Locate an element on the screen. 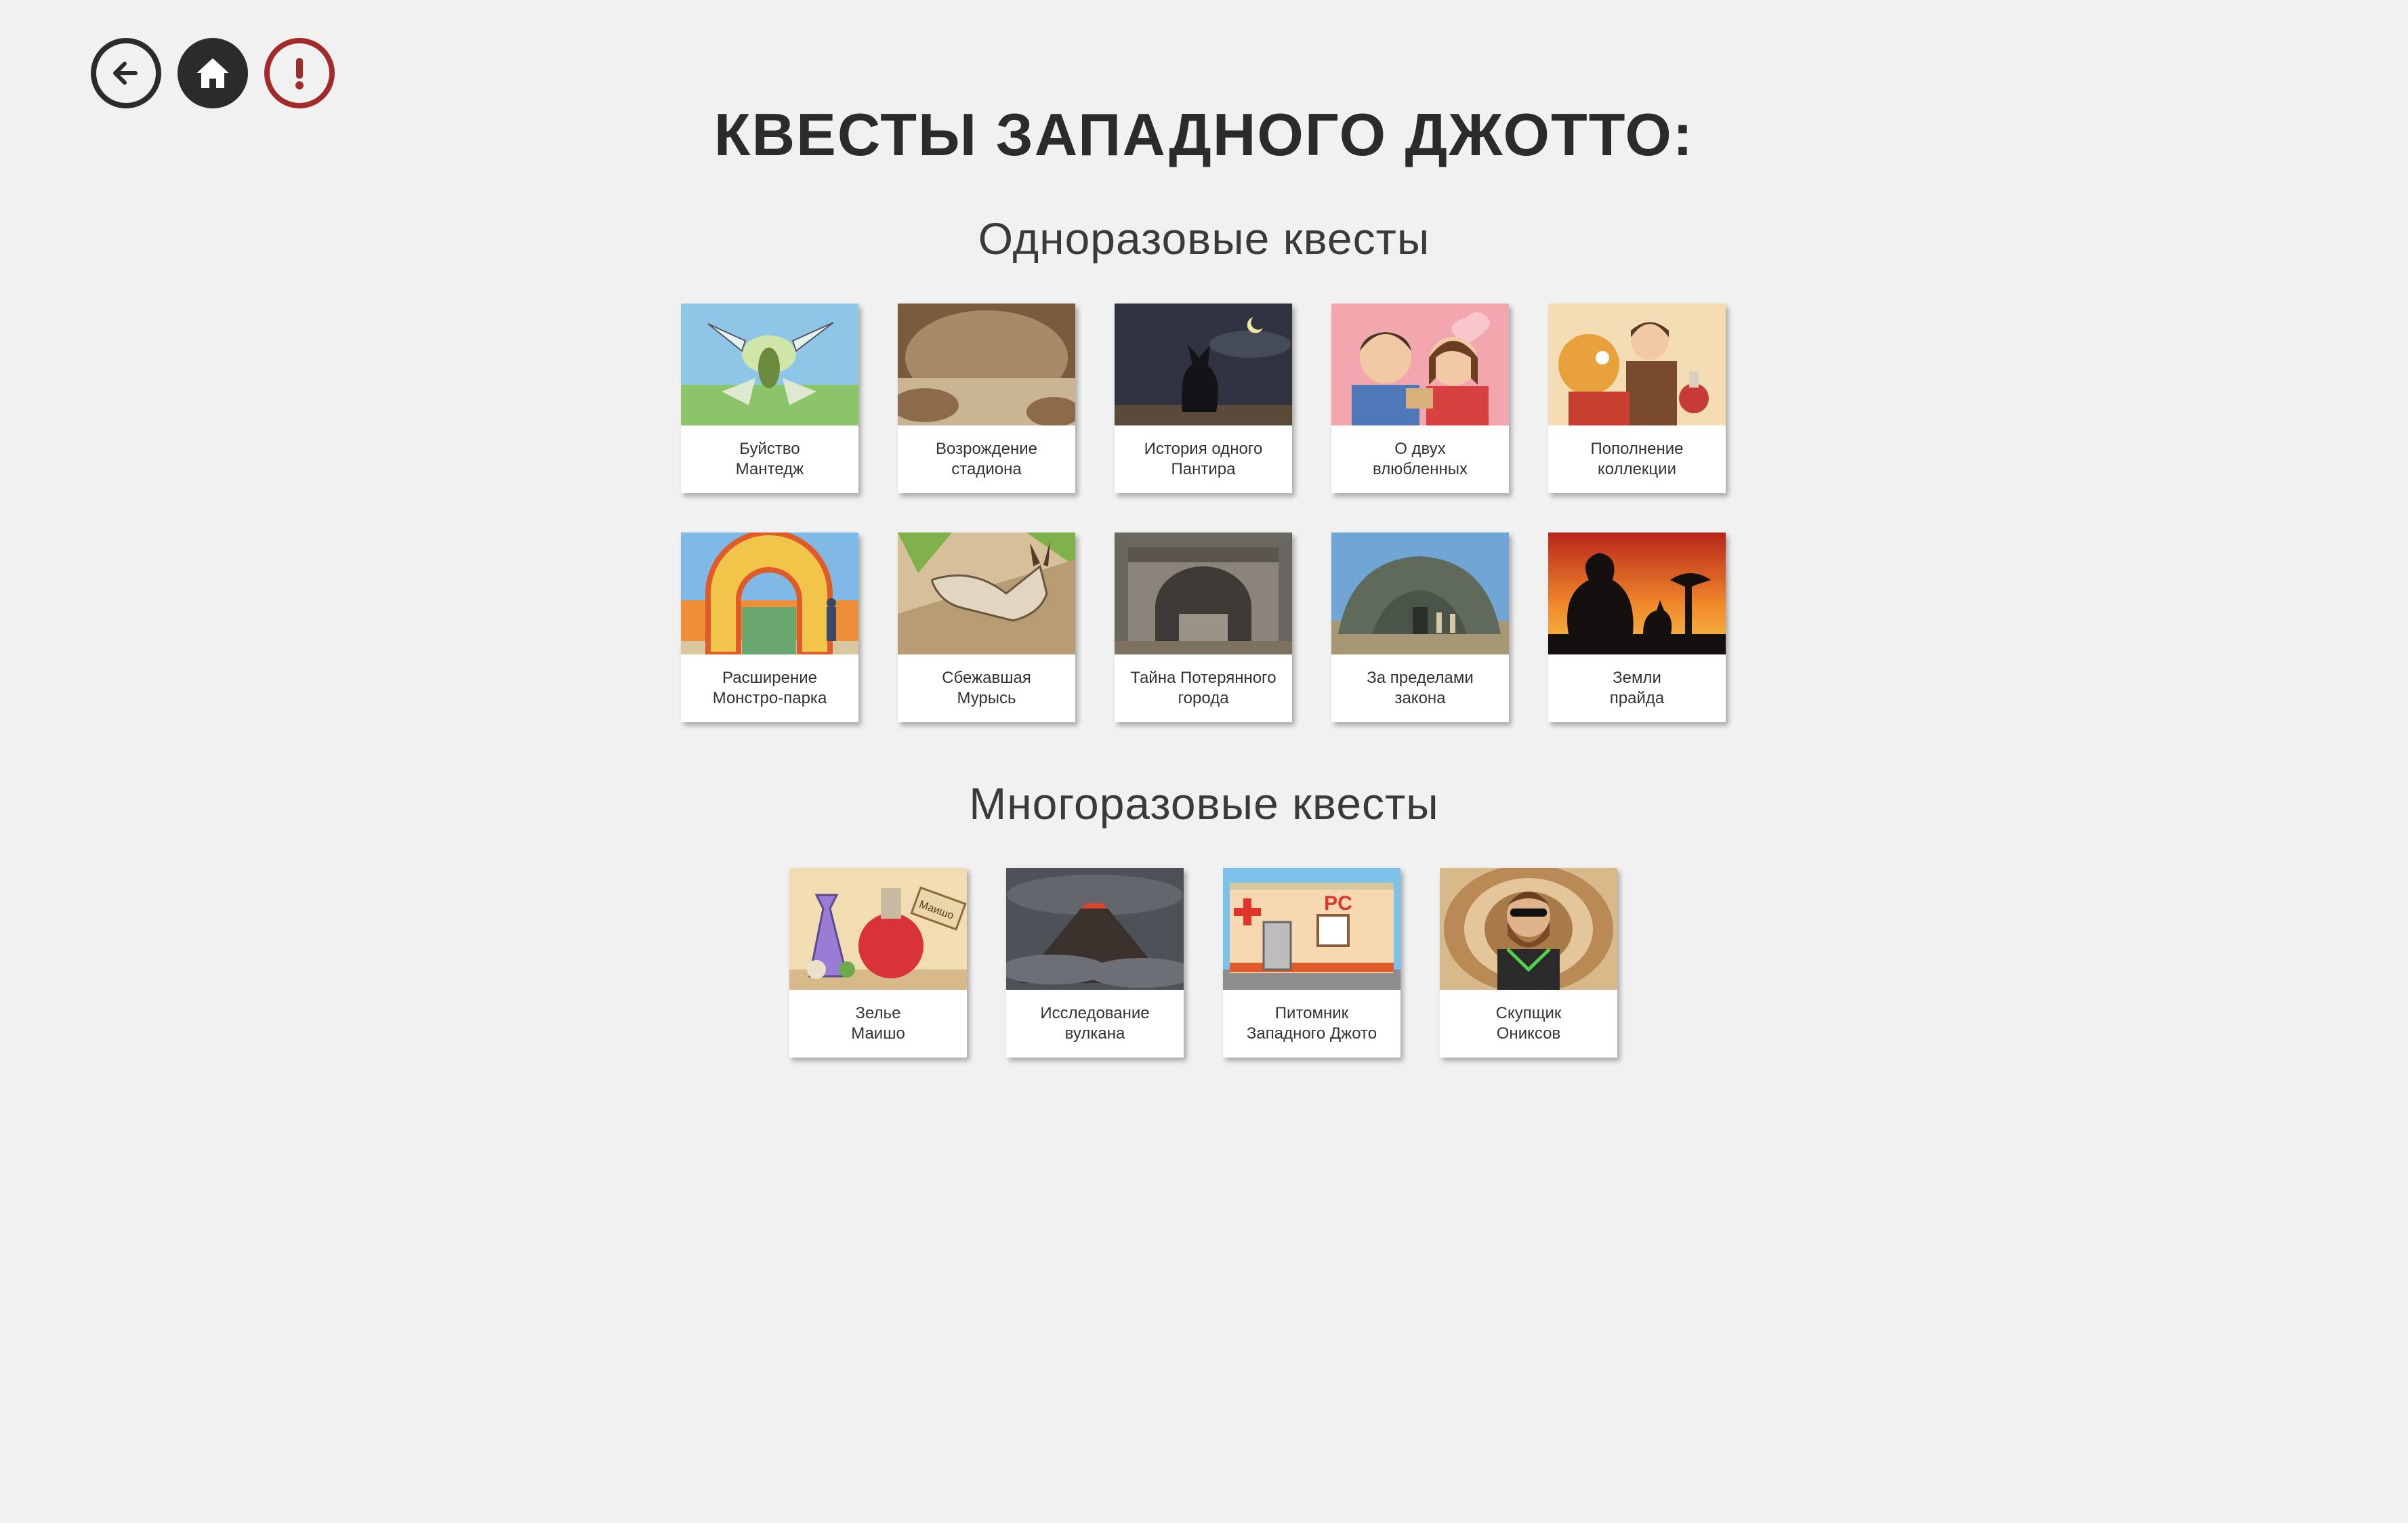  quest-card: Расширение Монстро-парка is located at coordinates (769, 627).